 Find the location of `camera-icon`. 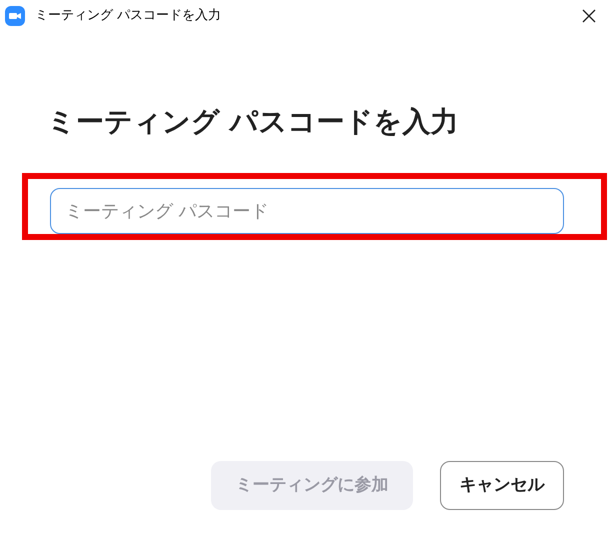

camera-icon is located at coordinates (15, 16).